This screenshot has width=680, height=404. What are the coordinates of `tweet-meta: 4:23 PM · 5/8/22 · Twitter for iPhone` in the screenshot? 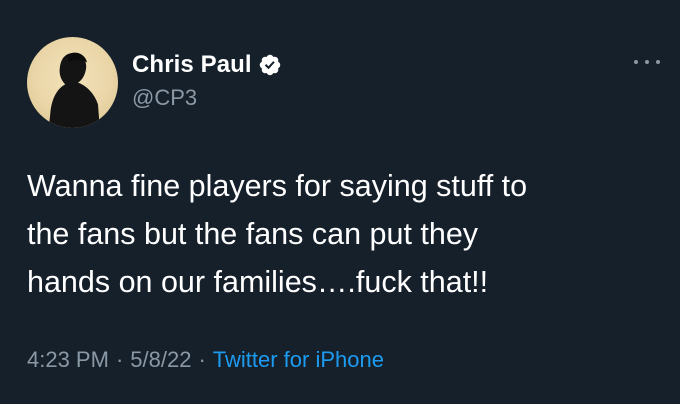 It's located at (205, 360).